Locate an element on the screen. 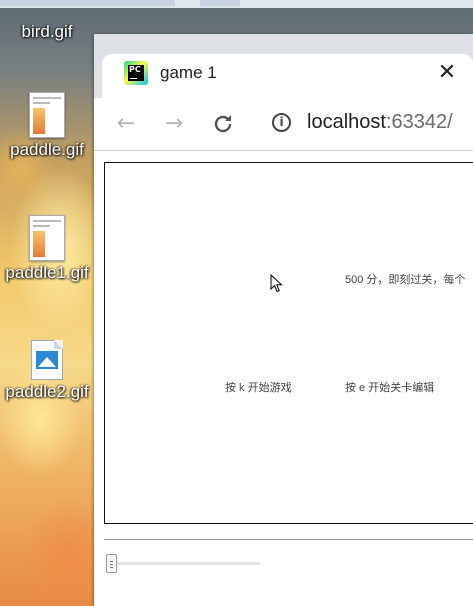 Image resolution: width=473 pixels, height=606 pixels. desktop-icon-paddle2: paddle2.gif is located at coordinates (47, 371).